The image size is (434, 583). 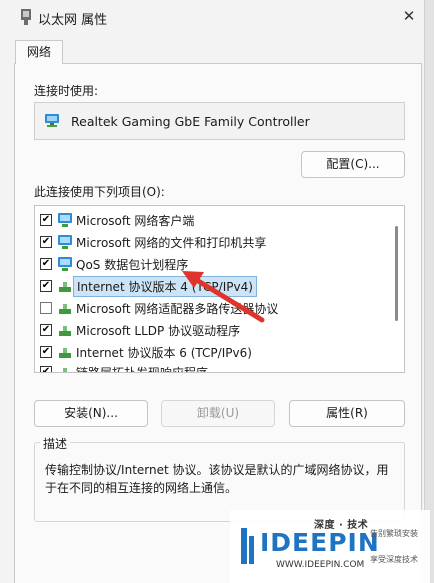 I want to click on item-label: Microsoft 网络的文件和打印机共享, so click(x=171, y=243).